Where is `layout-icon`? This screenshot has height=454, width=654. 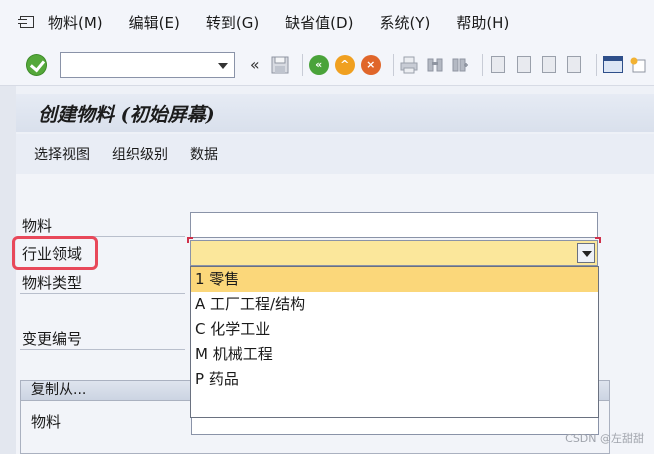 layout-icon is located at coordinates (612, 65).